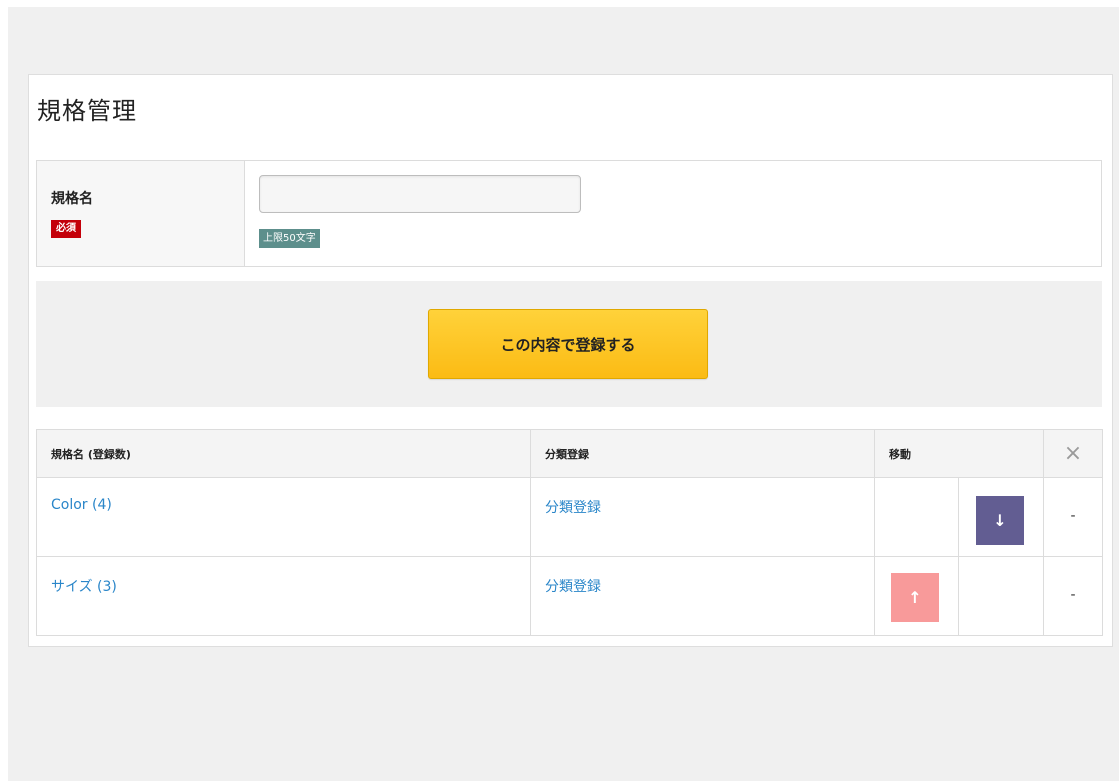 The width and height of the screenshot is (1119, 781). I want to click on move-up-cell: ↑, so click(916, 596).